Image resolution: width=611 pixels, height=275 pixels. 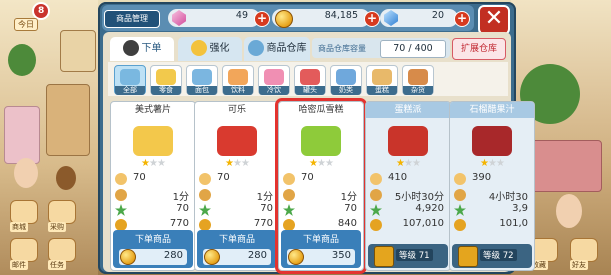 What do you see at coordinates (121, 179) in the screenshot?
I see `level-icon` at bounding box center [121, 179].